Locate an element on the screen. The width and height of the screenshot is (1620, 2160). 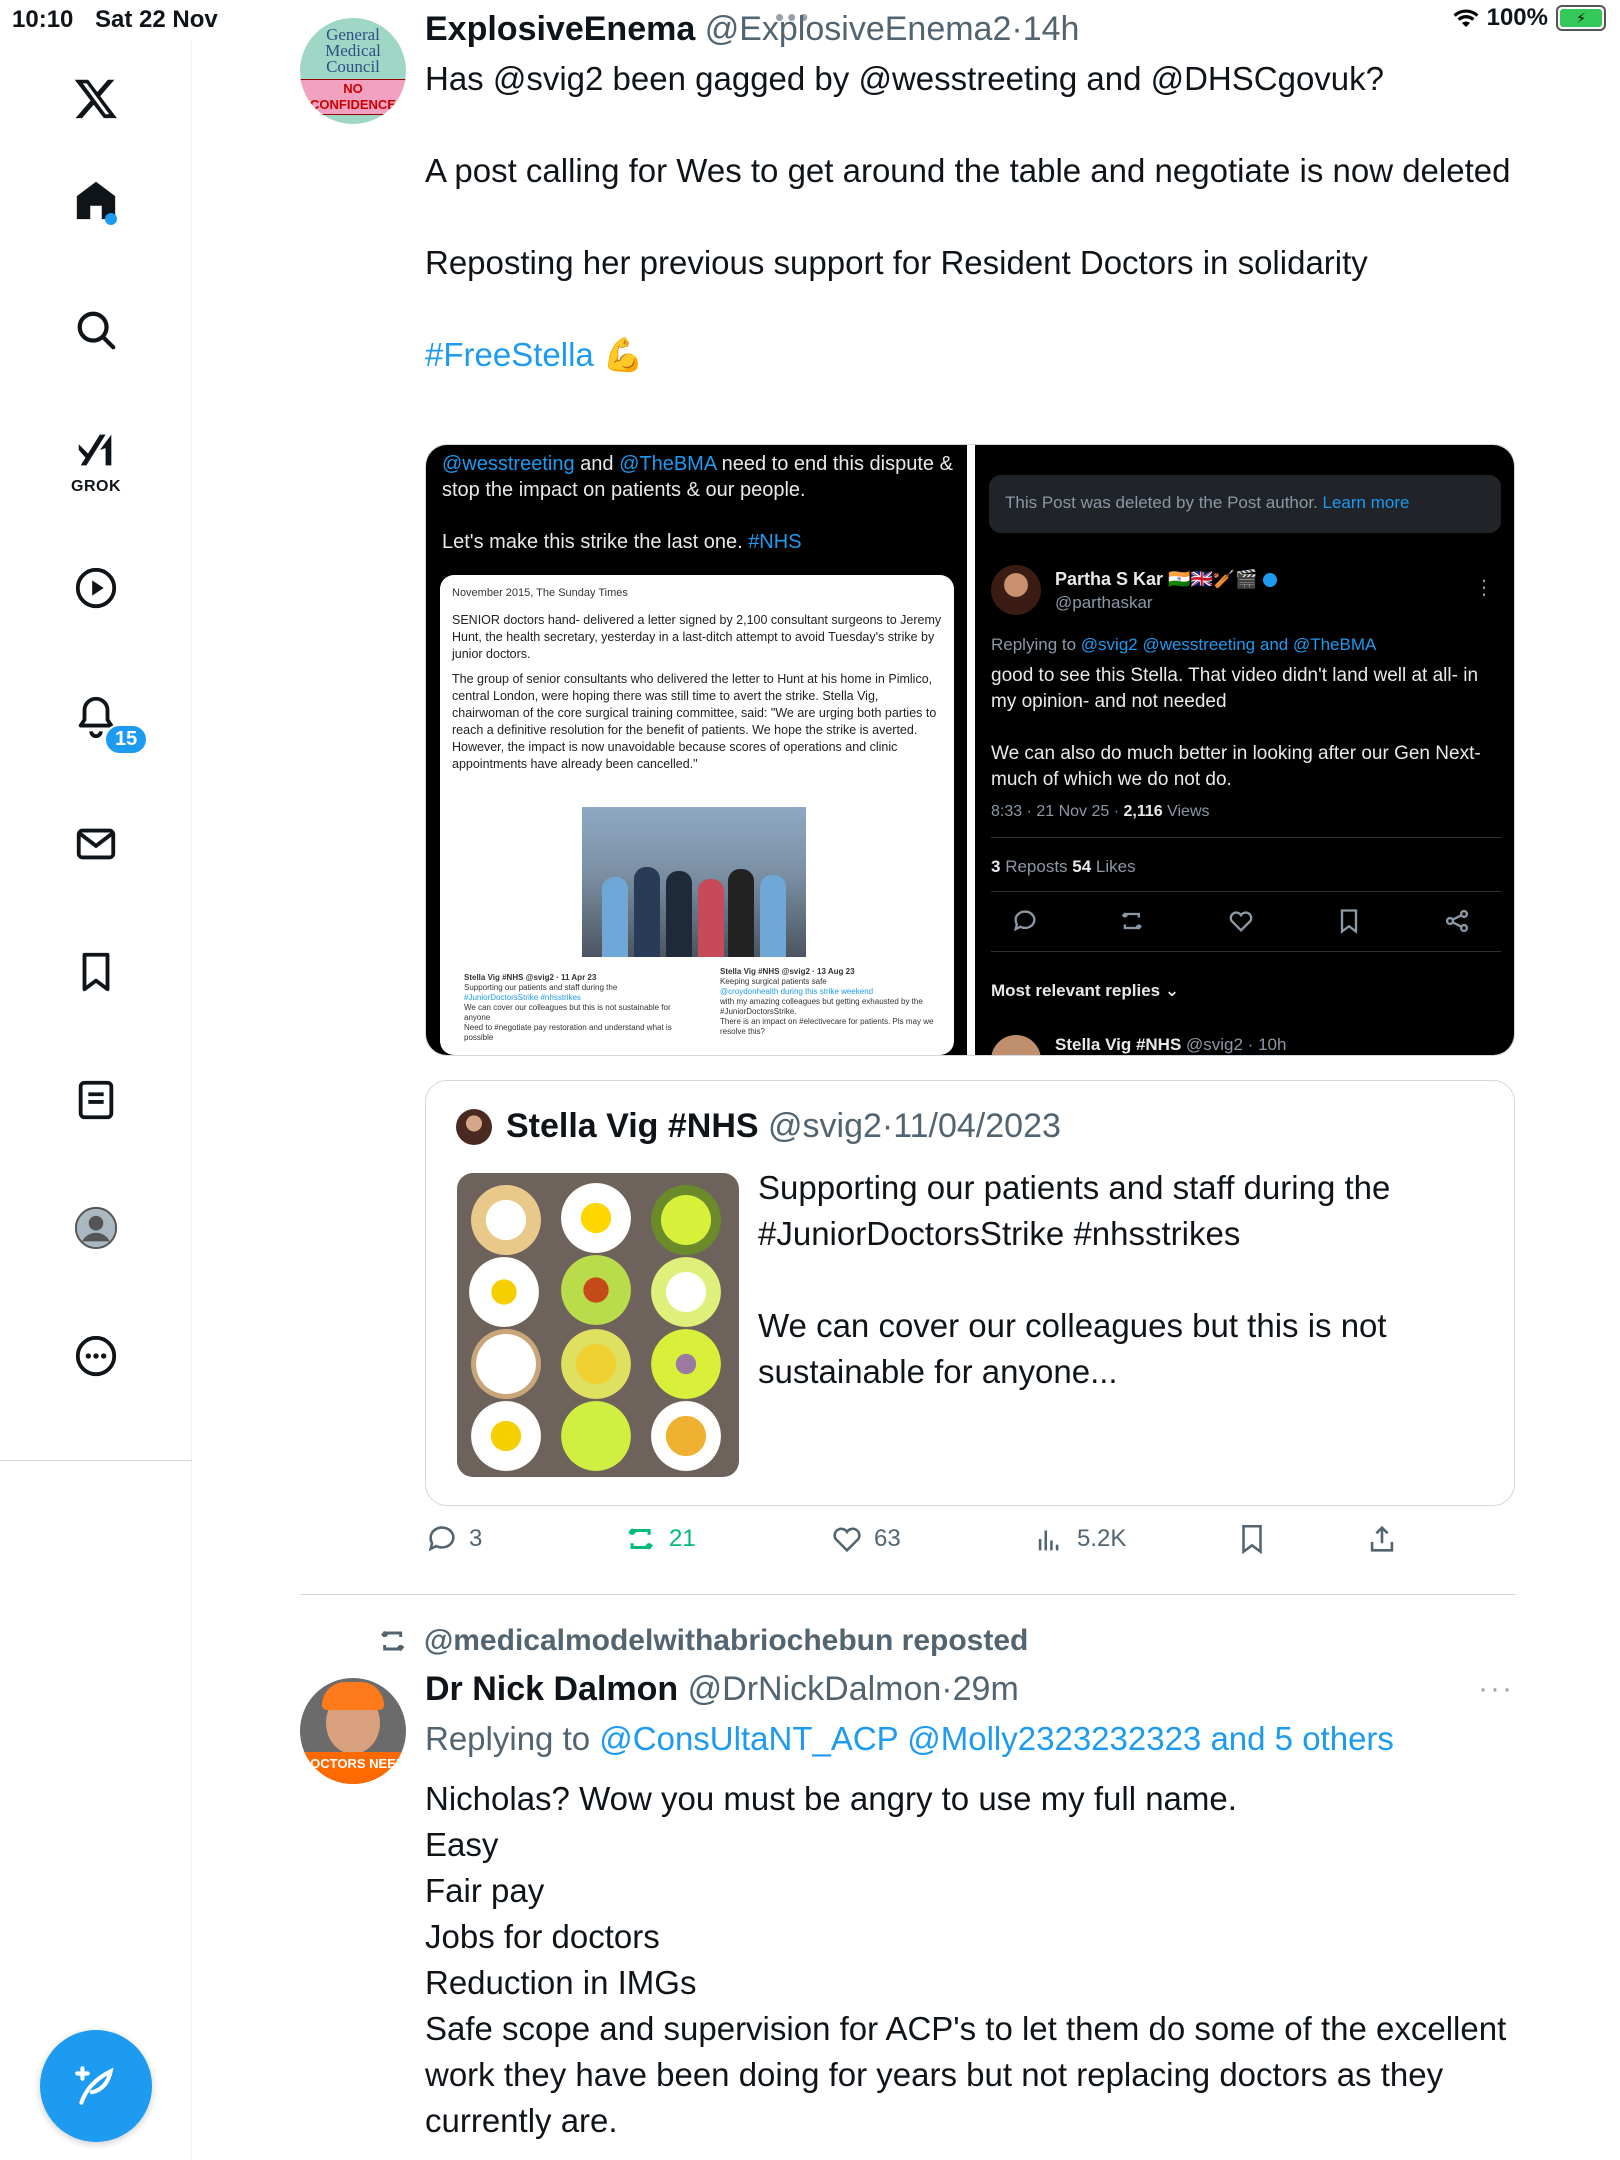
compose-button is located at coordinates (96, 2086).